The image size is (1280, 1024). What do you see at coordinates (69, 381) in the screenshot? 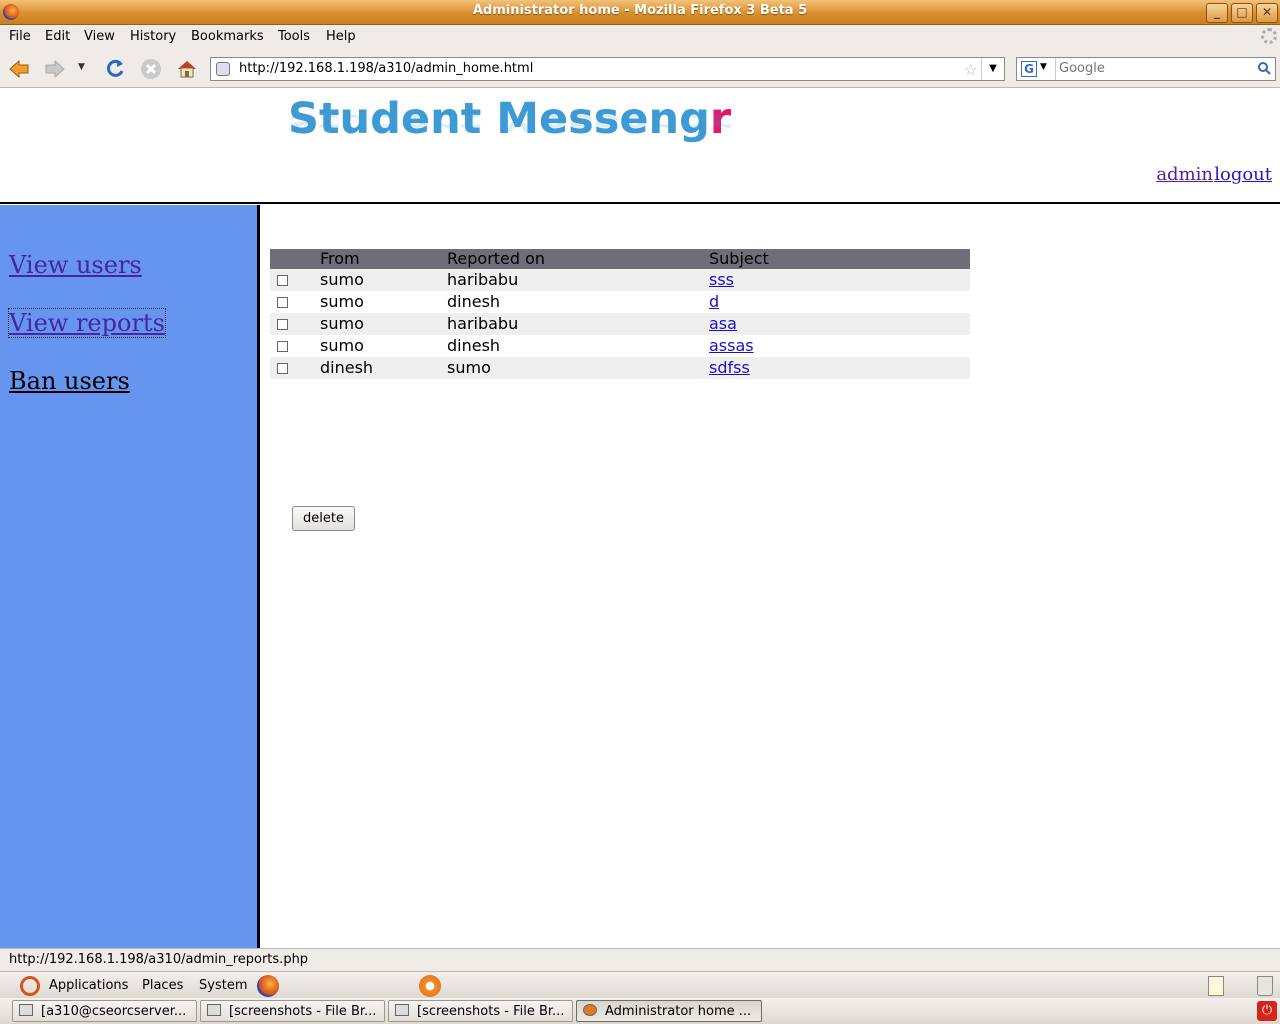
I see `sidebar-item-ban-users: Ban users` at bounding box center [69, 381].